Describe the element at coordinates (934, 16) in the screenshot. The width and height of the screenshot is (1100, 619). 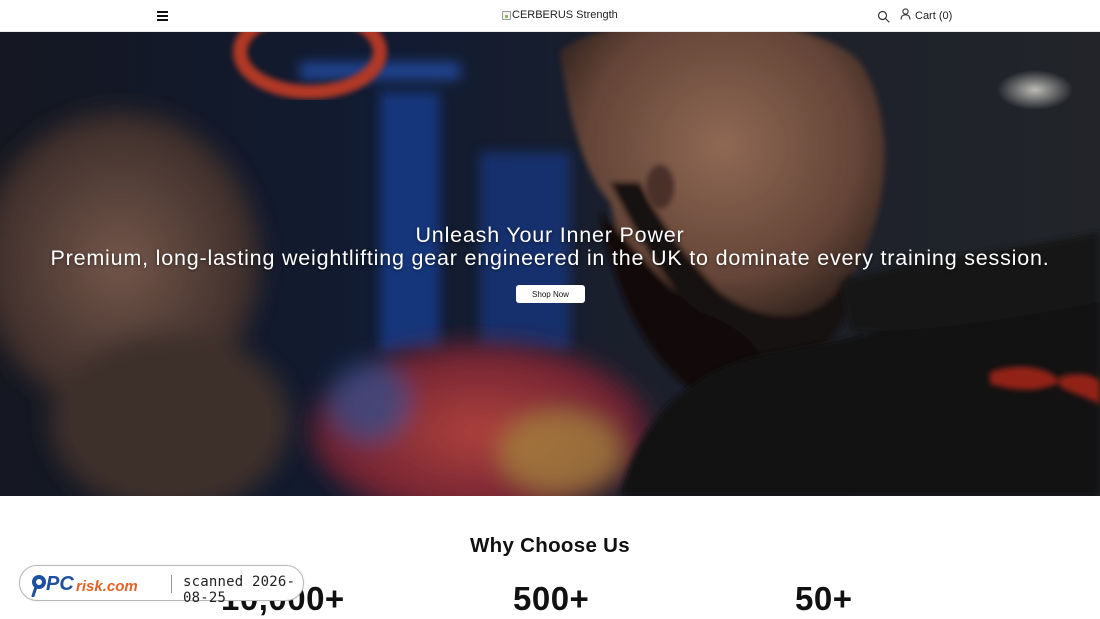
I see `cart-label: Cart (0)` at that location.